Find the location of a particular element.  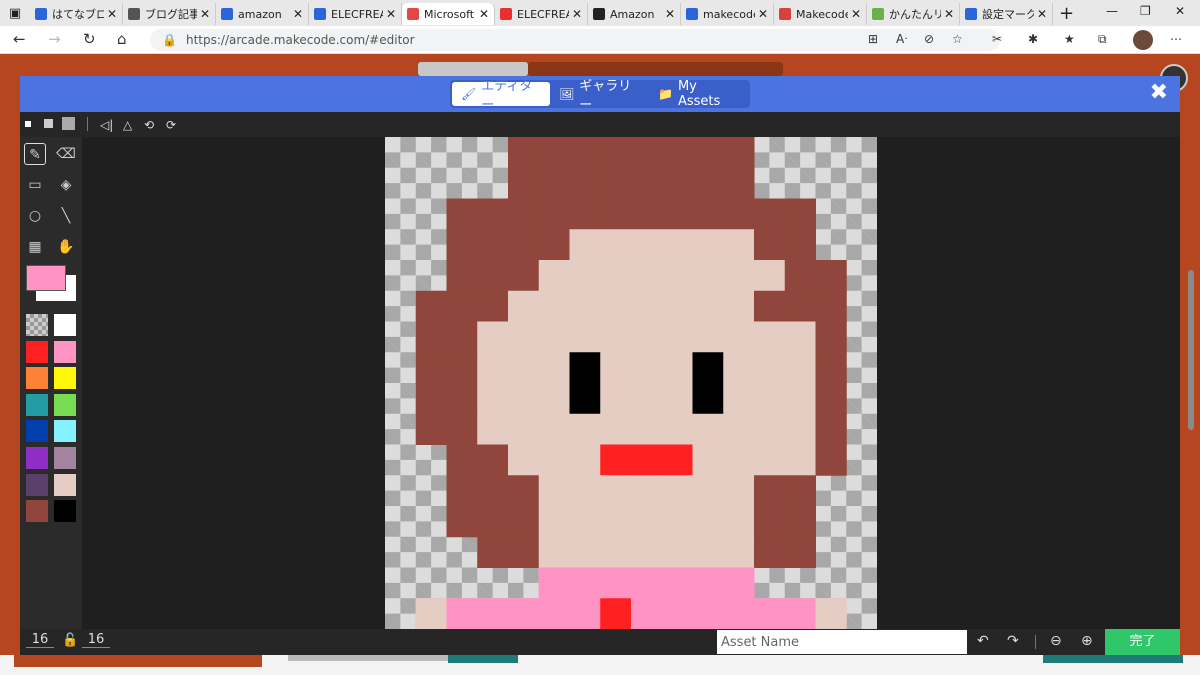

favorites-icon: ★ is located at coordinates (1069, 39).